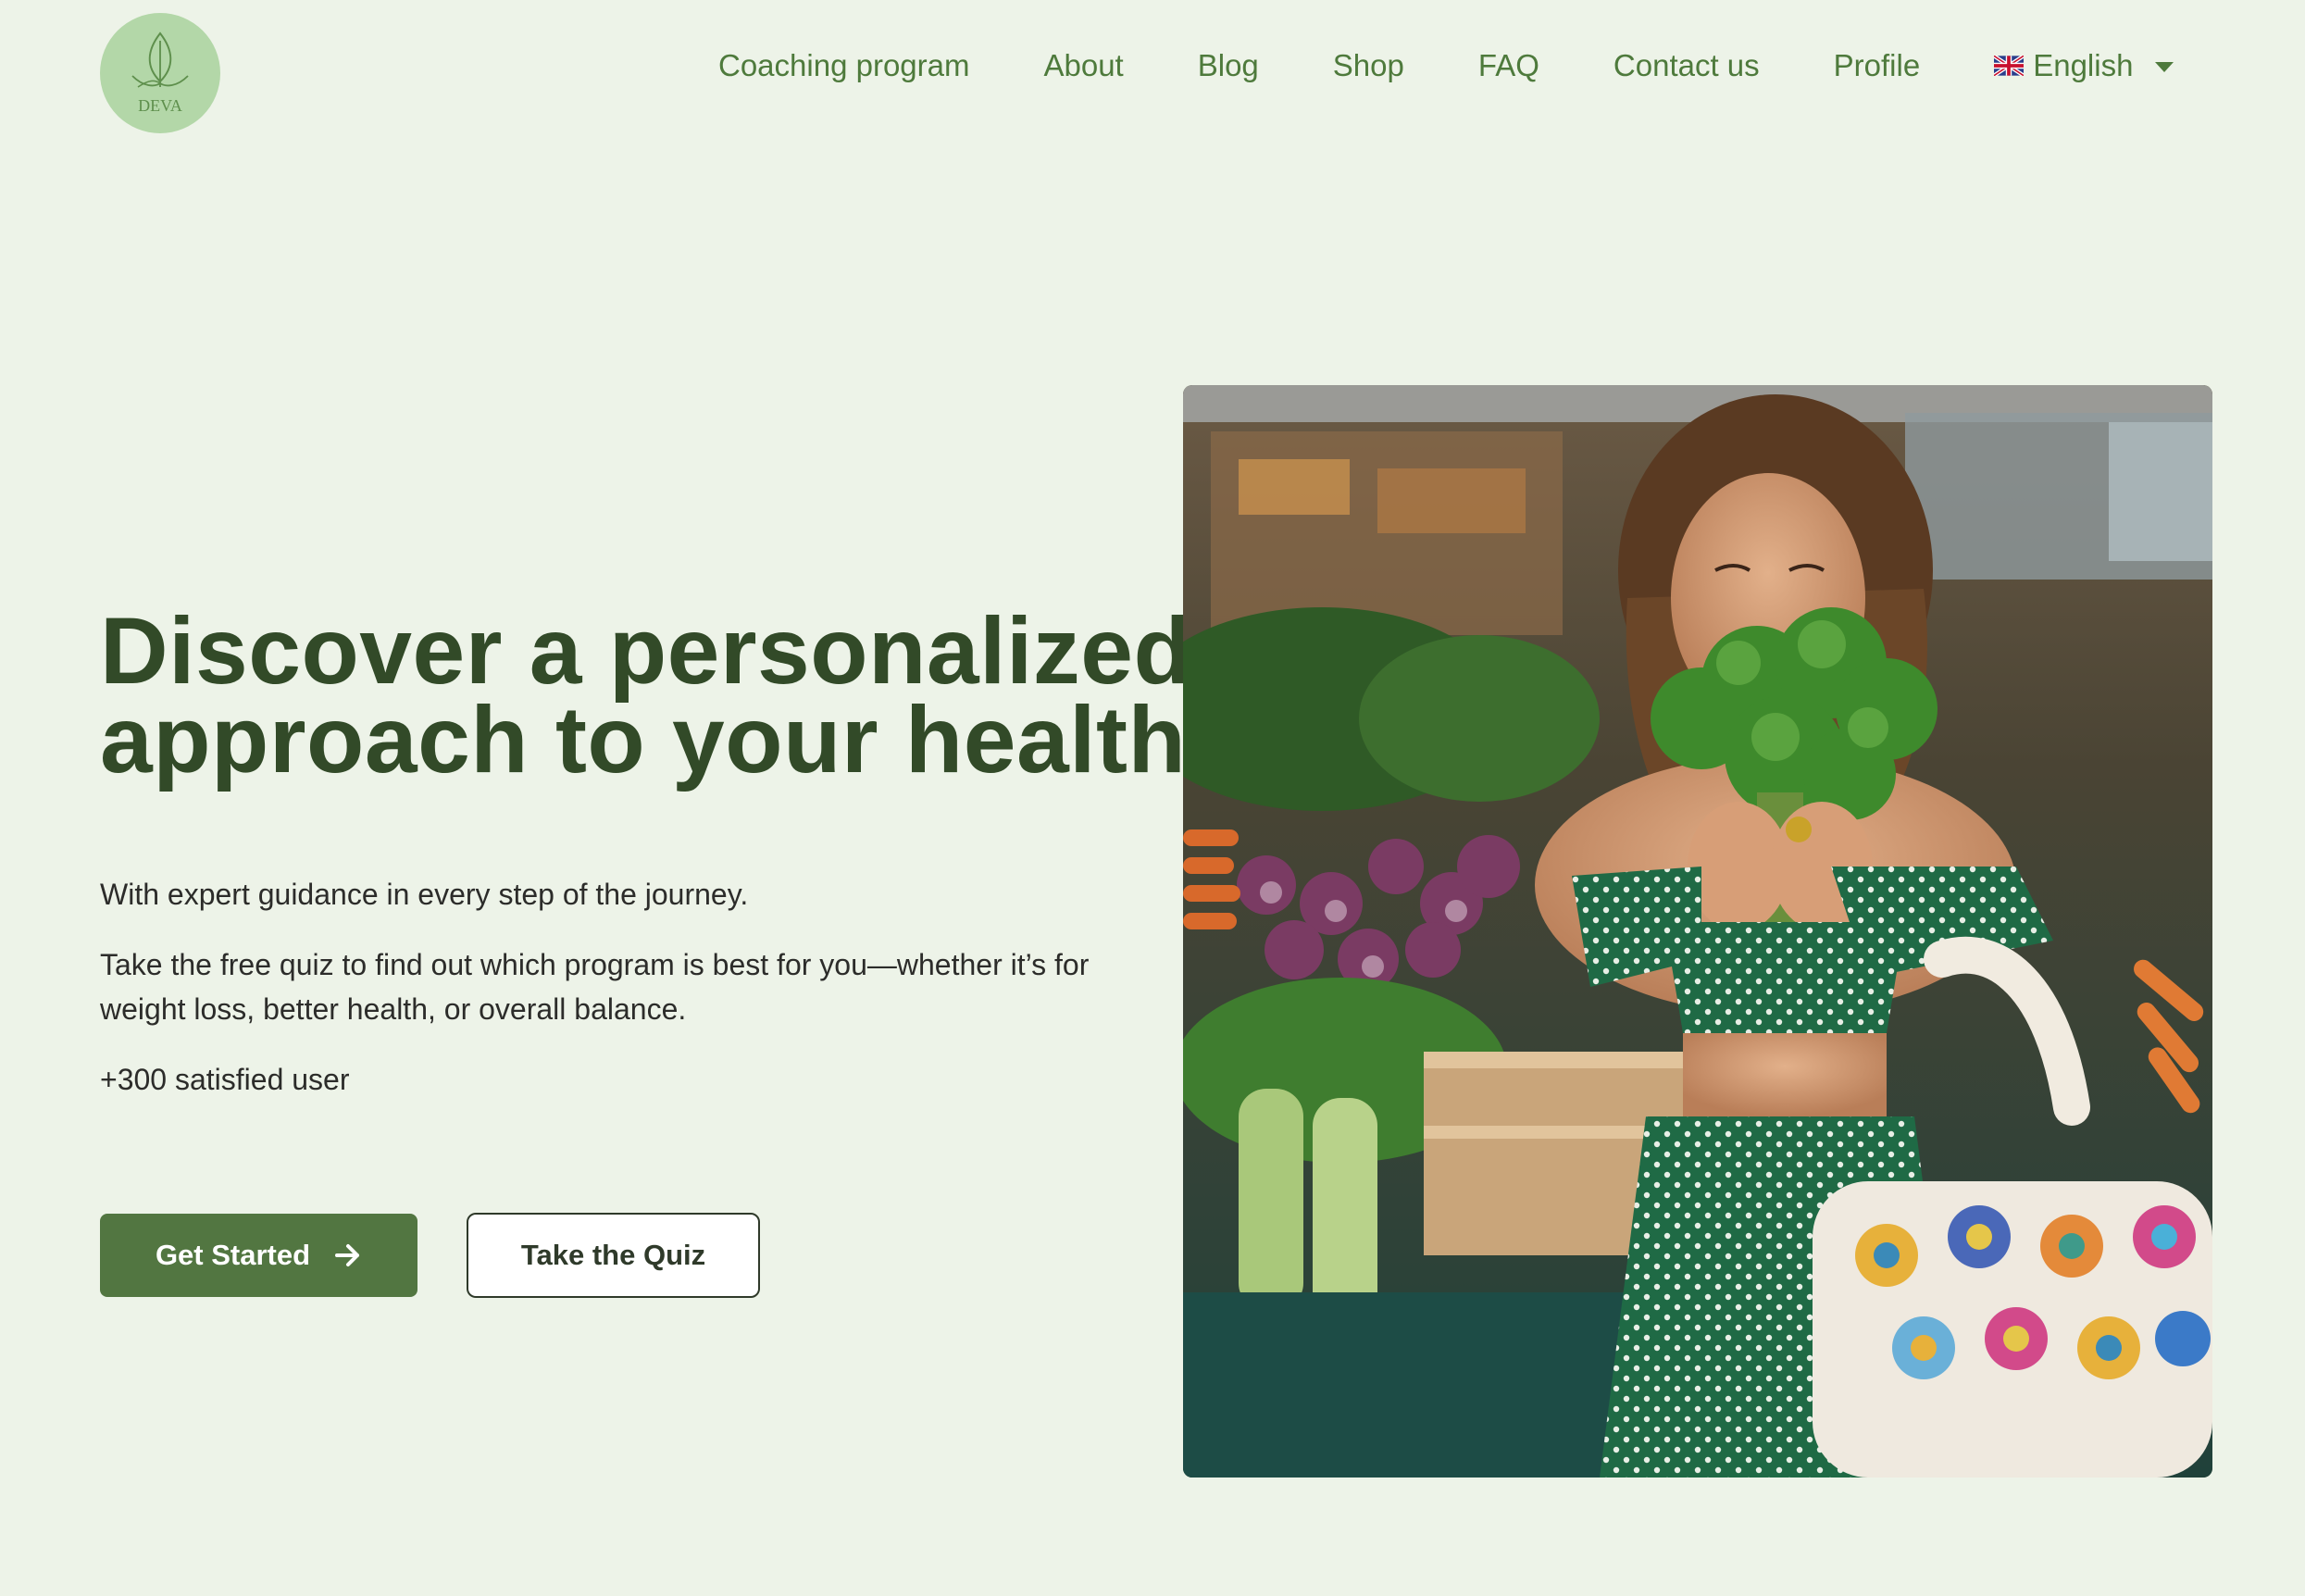 The image size is (2305, 1596). What do you see at coordinates (2009, 66) in the screenshot?
I see `uk-flag-icon` at bounding box center [2009, 66].